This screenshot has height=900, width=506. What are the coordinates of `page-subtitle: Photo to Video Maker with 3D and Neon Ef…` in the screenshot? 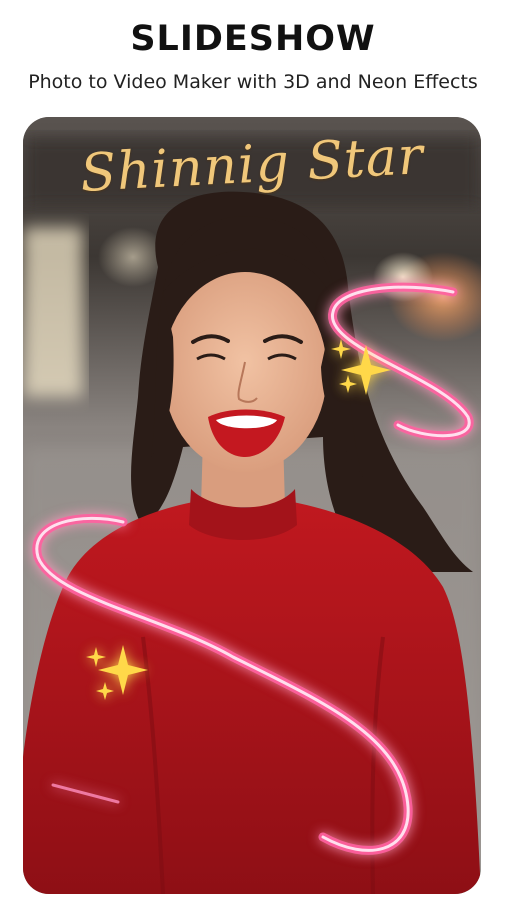 It's located at (253, 82).